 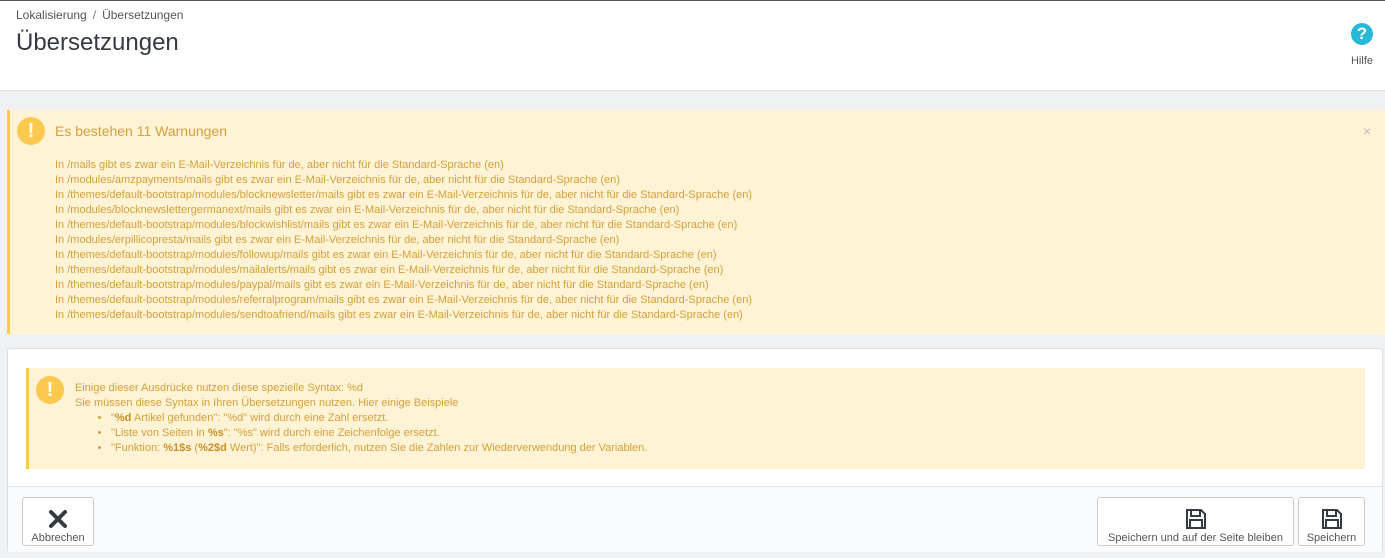 I want to click on question-circle-icon: ?, so click(x=1362, y=34).